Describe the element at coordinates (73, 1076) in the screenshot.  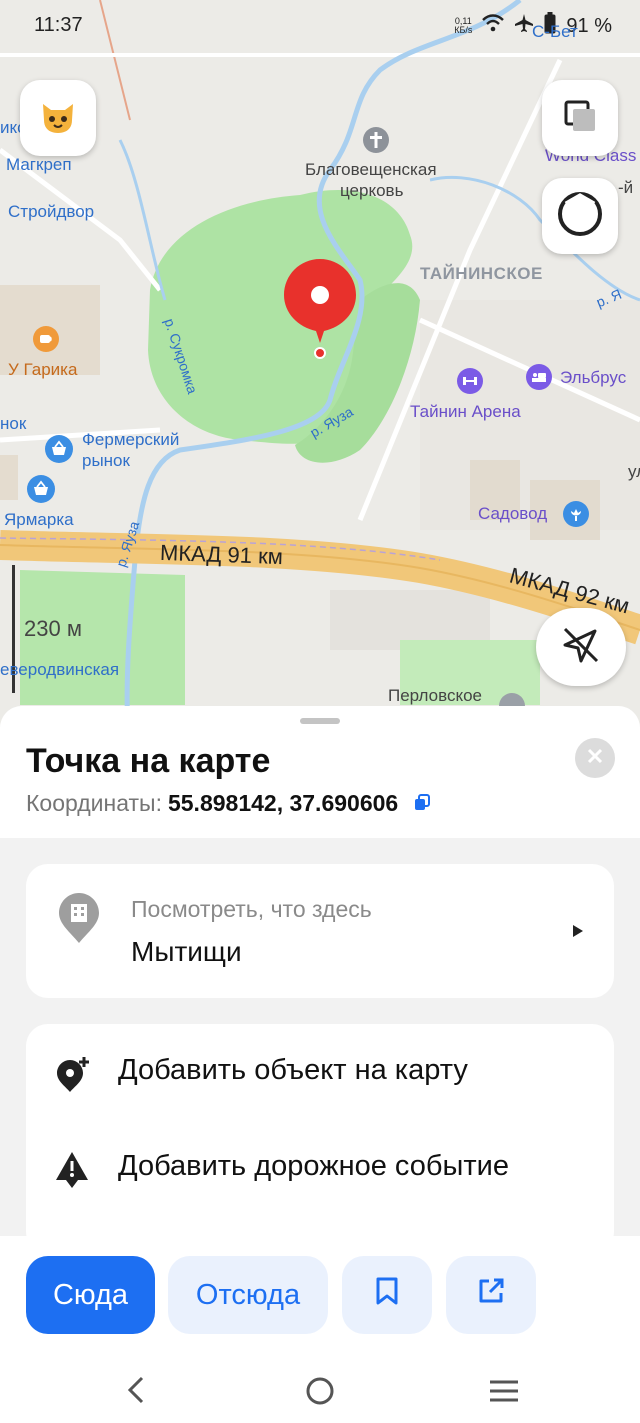
I see `add-place-icon` at that location.